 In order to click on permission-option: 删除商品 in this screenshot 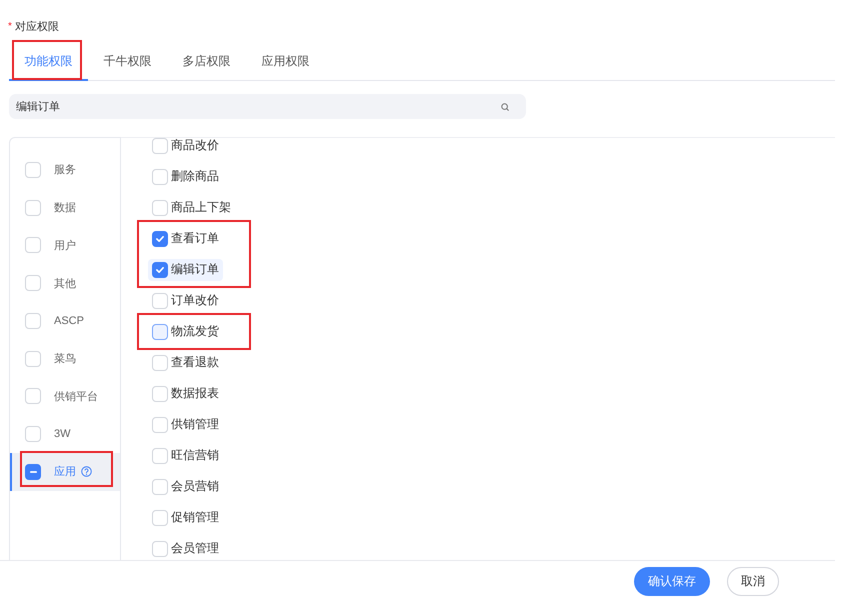, I will do `click(185, 177)`.